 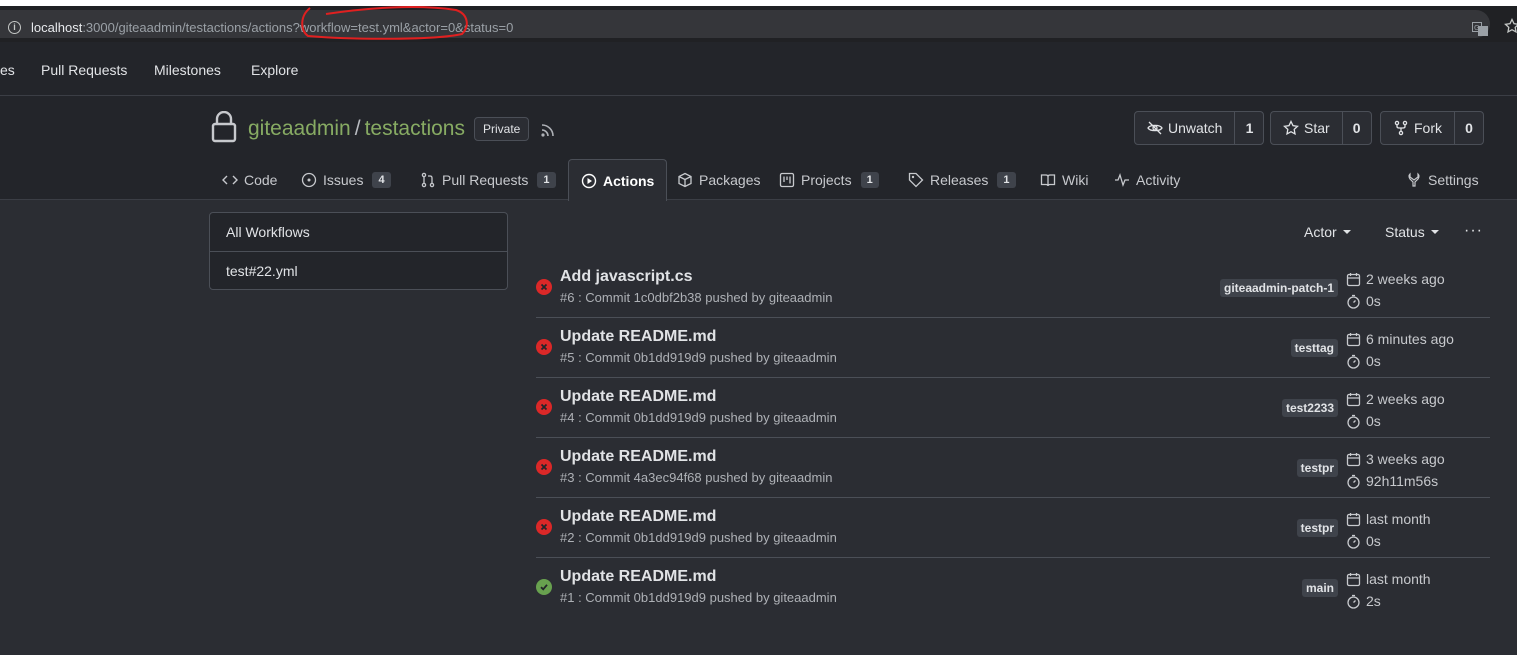 I want to click on tool-icon, so click(x=1414, y=179).